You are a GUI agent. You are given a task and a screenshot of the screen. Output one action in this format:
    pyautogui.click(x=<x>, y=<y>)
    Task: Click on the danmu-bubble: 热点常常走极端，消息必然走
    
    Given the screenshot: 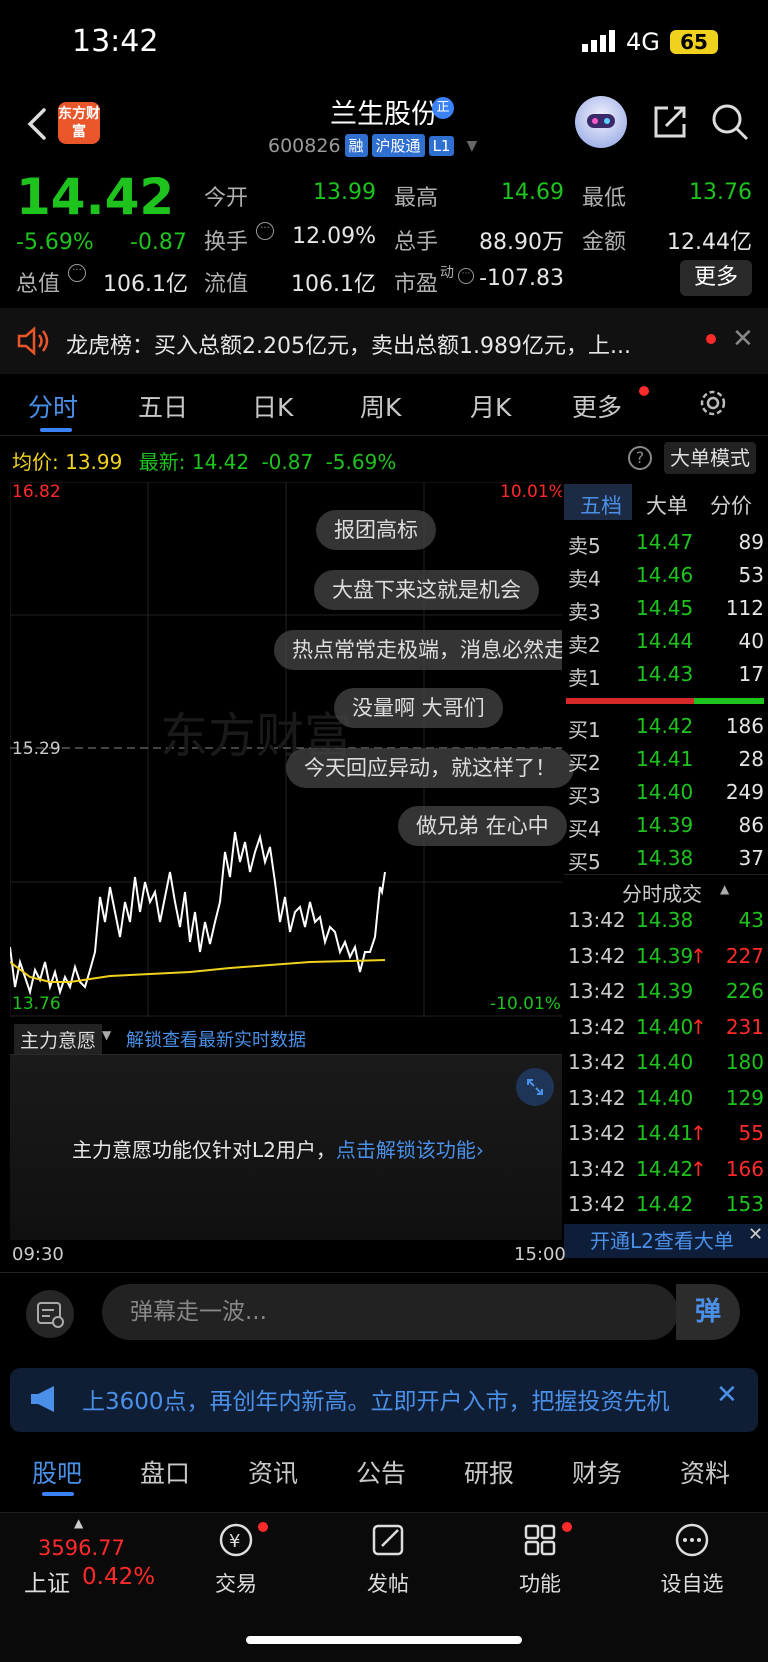 What is the action you would take?
    pyautogui.click(x=418, y=650)
    